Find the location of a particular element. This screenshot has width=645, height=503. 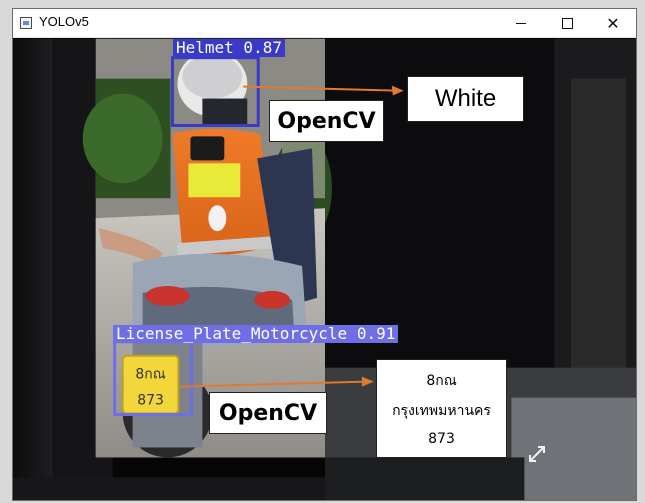

opencv-label-bottom: OpenCV is located at coordinates (268, 413).